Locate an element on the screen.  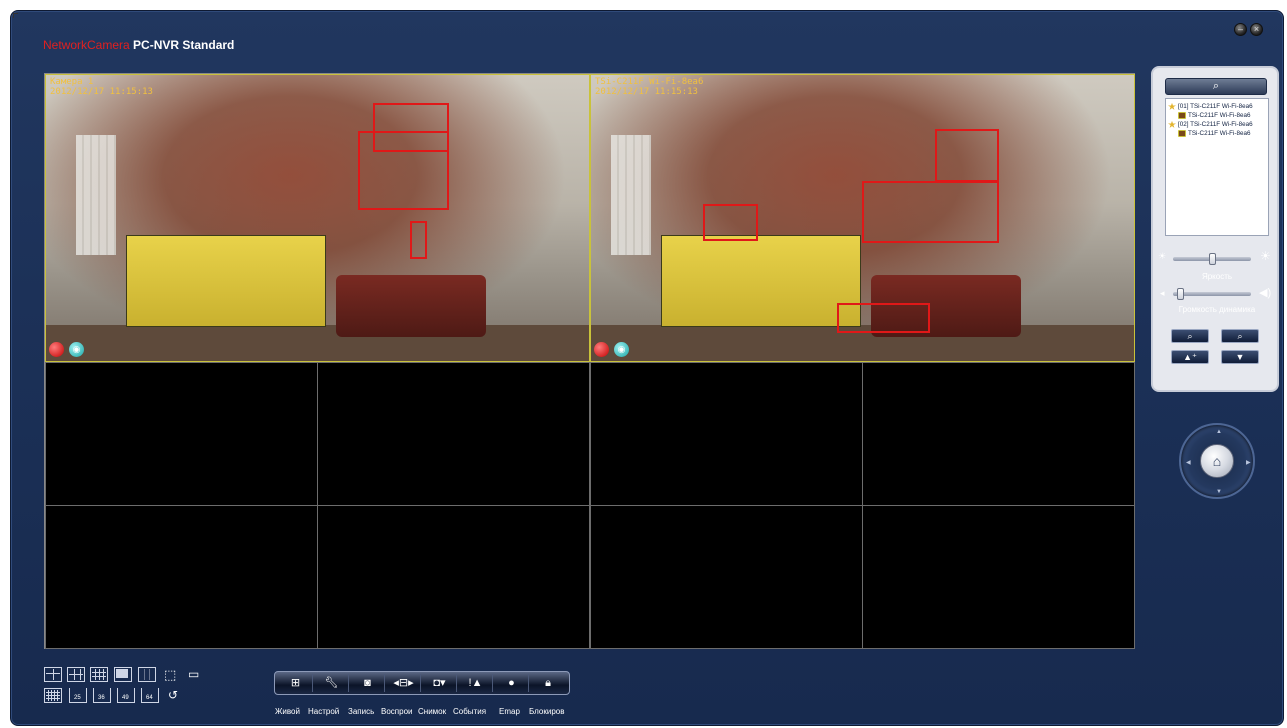
osd-overlay: TSi-C211F Wi-Fi-8ea6 2012/12/17 11:15:13 is located at coordinates (649, 87).